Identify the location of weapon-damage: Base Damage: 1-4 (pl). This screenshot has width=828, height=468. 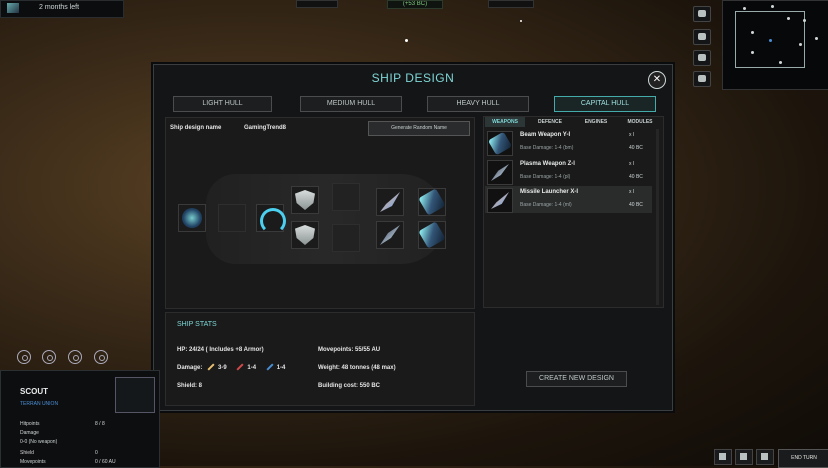
(545, 177).